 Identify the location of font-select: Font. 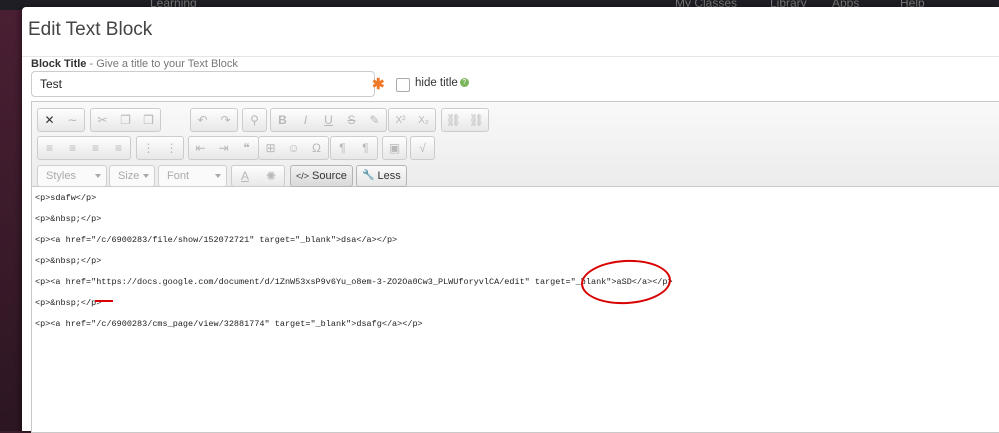
(192, 176).